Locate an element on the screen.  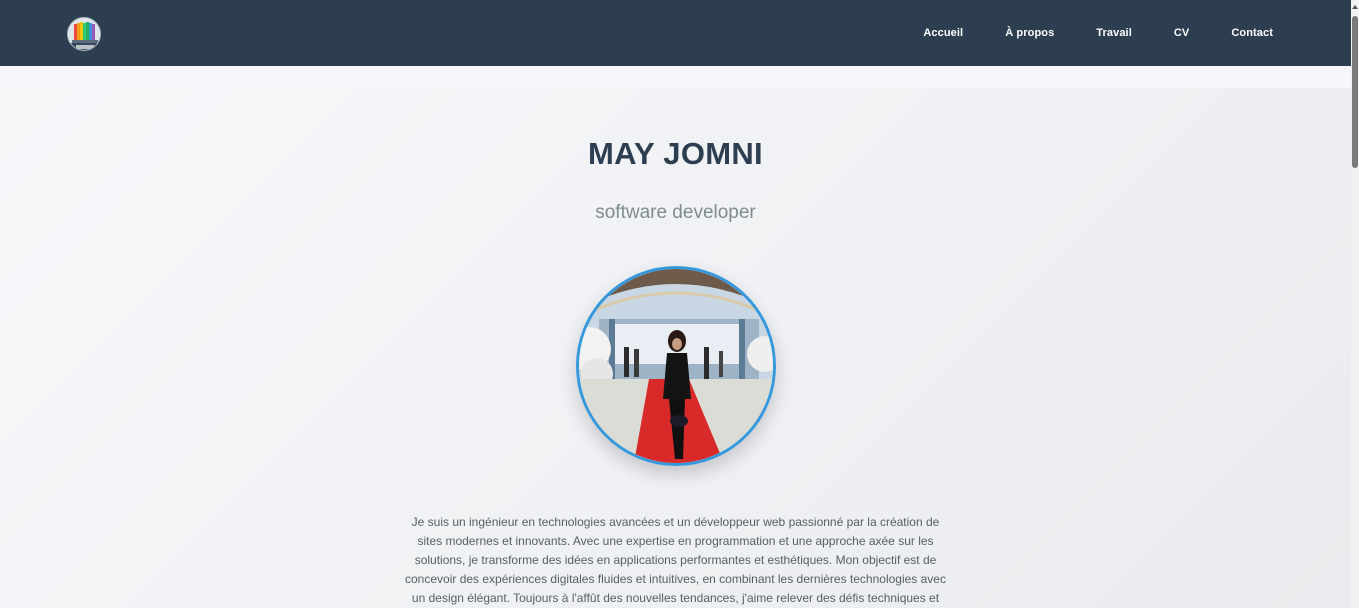
books-logo-icon is located at coordinates (84, 34).